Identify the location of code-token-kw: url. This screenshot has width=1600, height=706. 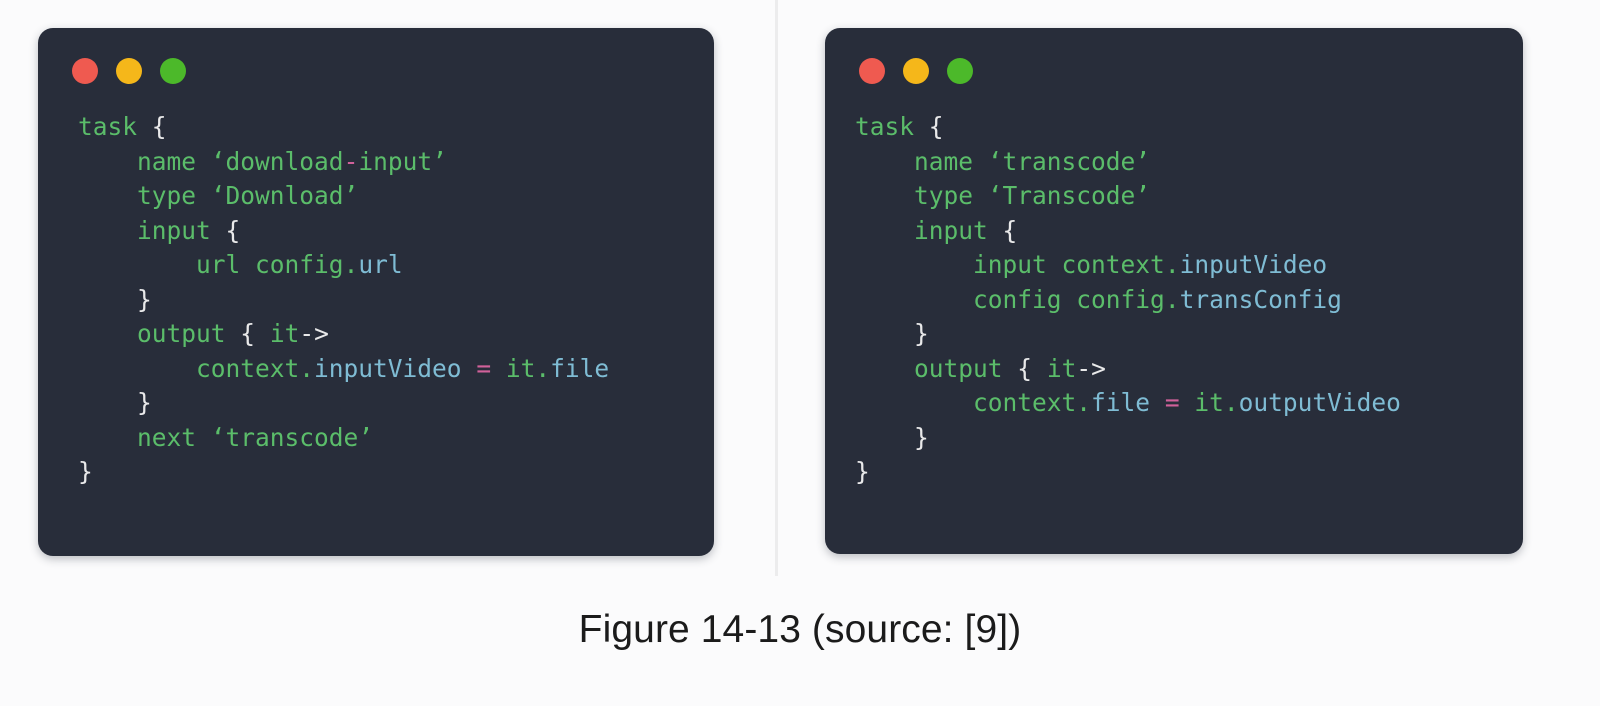
(218, 264).